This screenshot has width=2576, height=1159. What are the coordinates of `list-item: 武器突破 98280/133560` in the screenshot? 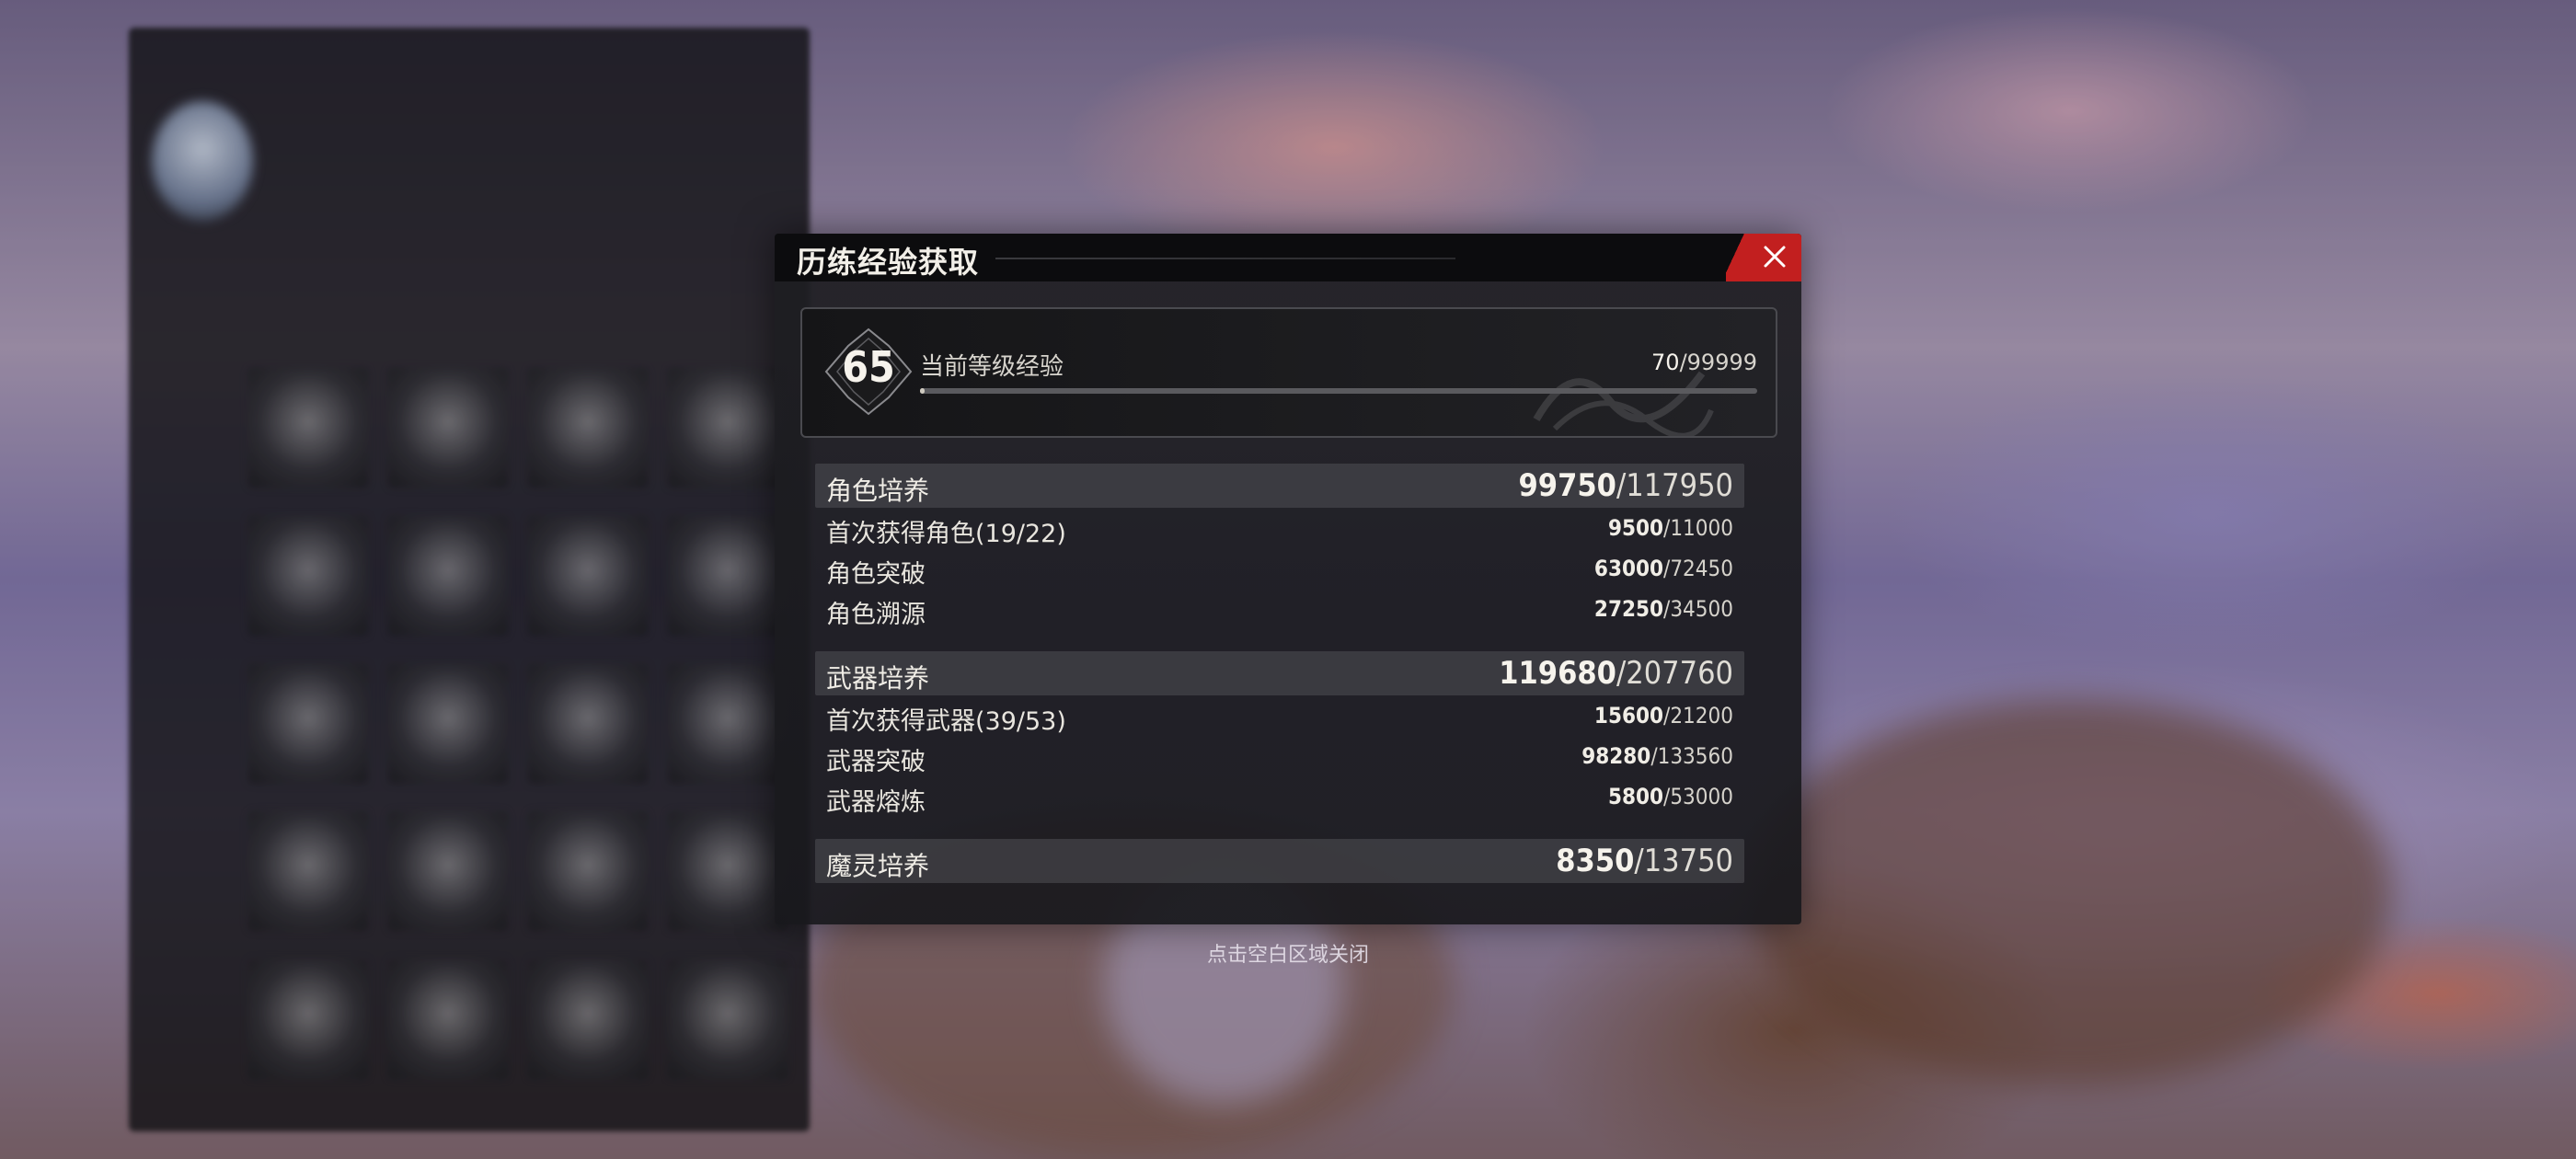 It's located at (1279, 758).